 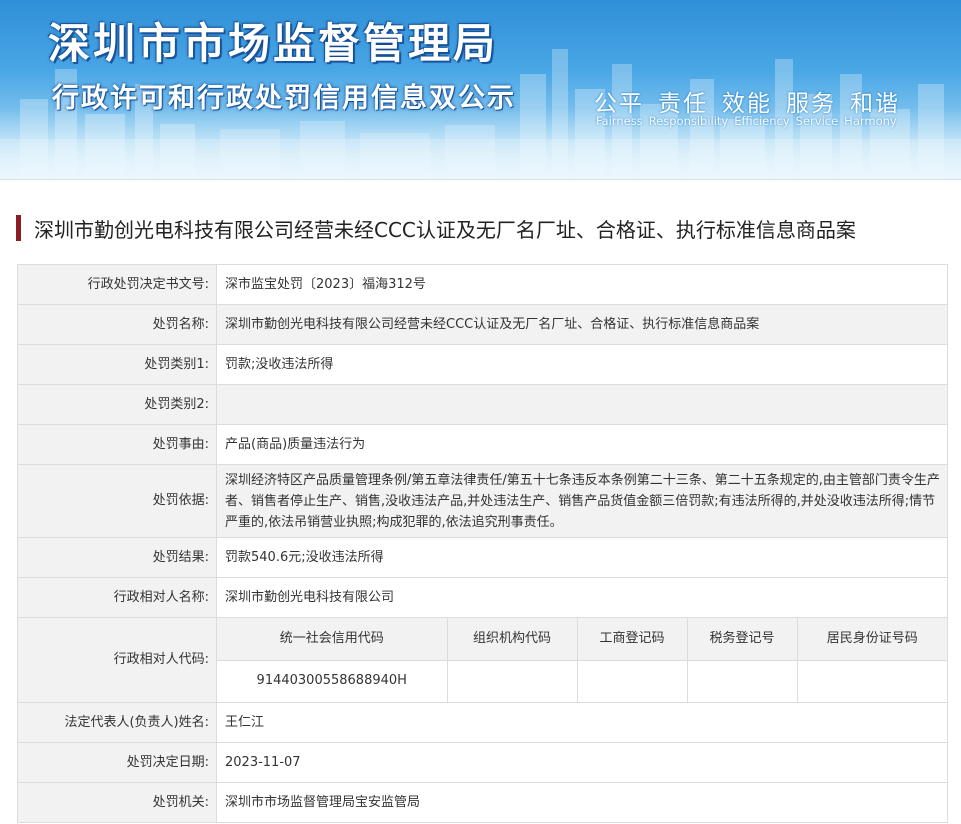 I want to click on authority-value: 深圳市市场监督管理局宝安监管局, so click(x=582, y=802).